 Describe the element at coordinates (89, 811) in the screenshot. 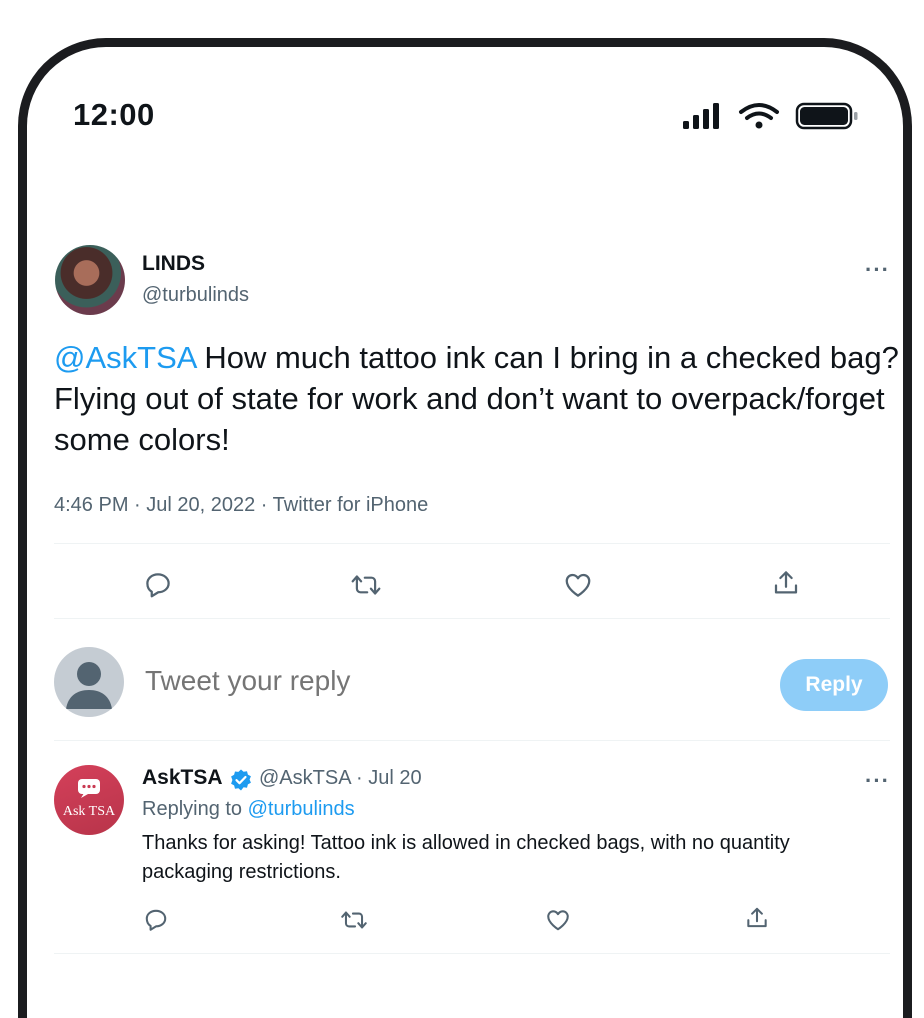

I see `avatar-label: Ask TSA` at that location.